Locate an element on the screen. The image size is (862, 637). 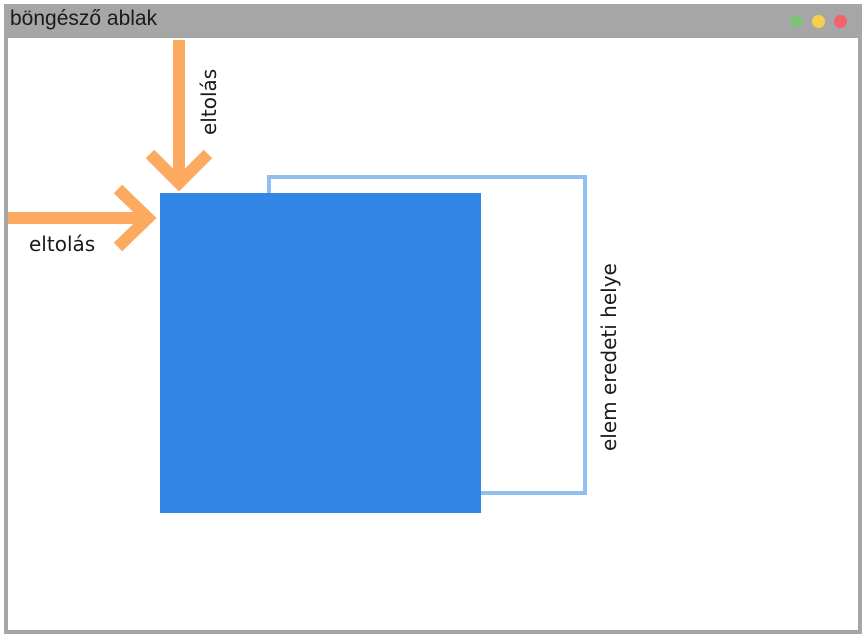
original-position-label: elem eredeti helye is located at coordinates (609, 357).